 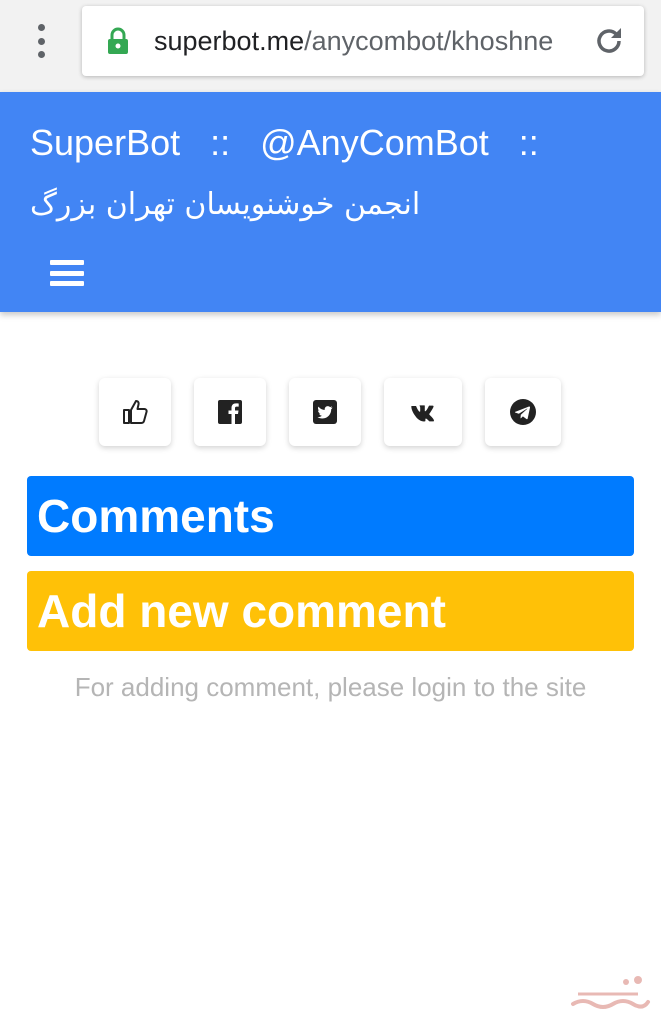 What do you see at coordinates (609, 41) in the screenshot?
I see `reload-icon` at bounding box center [609, 41].